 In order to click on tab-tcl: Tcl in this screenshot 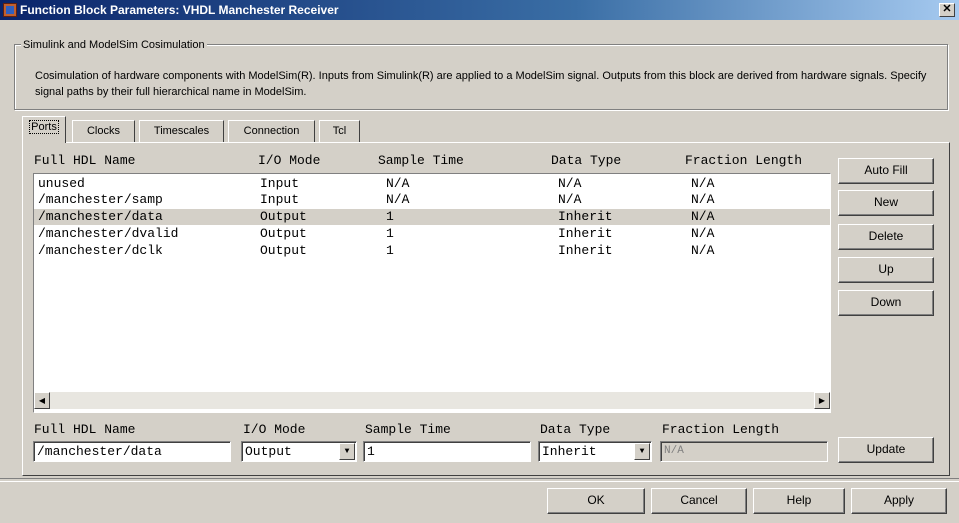, I will do `click(339, 131)`.